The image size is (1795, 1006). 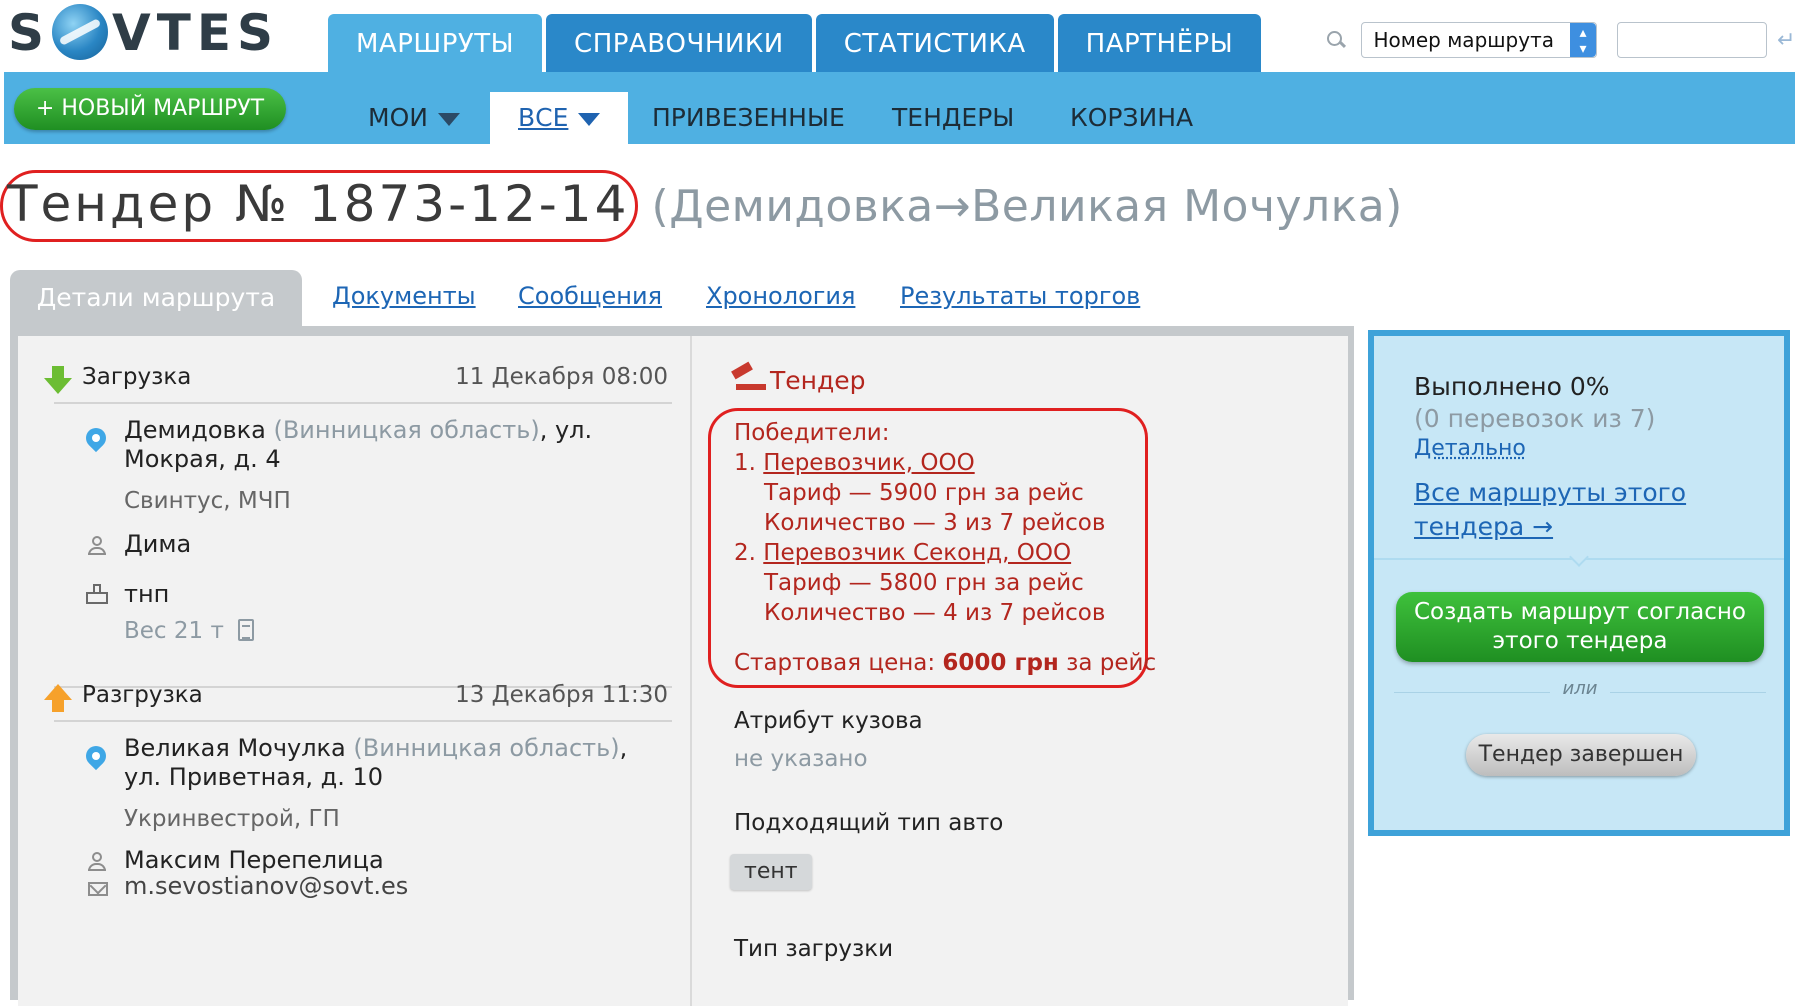 I want to click on tab-route-details: Детали маршрута, so click(x=156, y=302).